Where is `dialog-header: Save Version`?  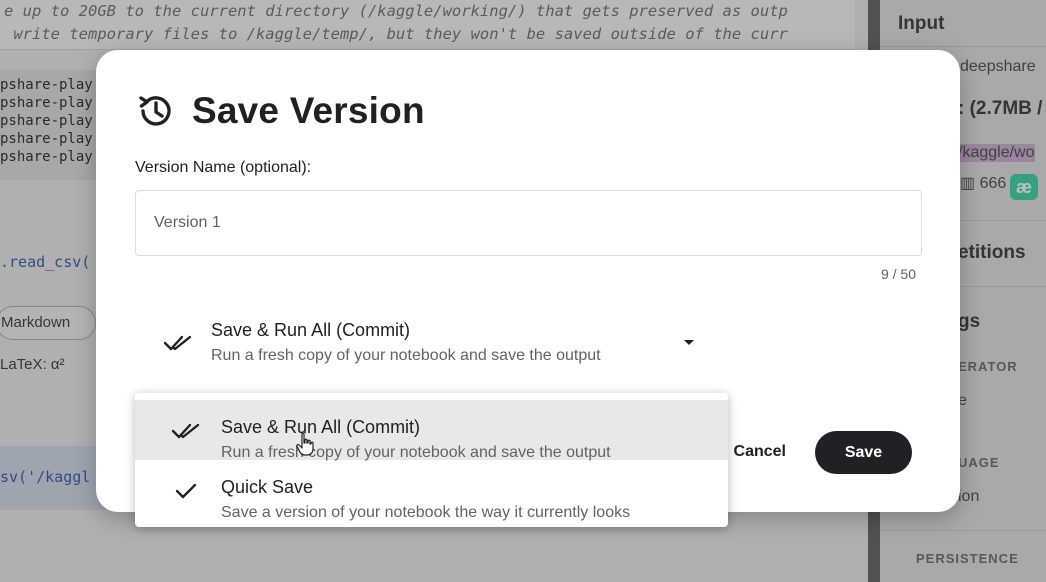 dialog-header: Save Version is located at coordinates (280, 111).